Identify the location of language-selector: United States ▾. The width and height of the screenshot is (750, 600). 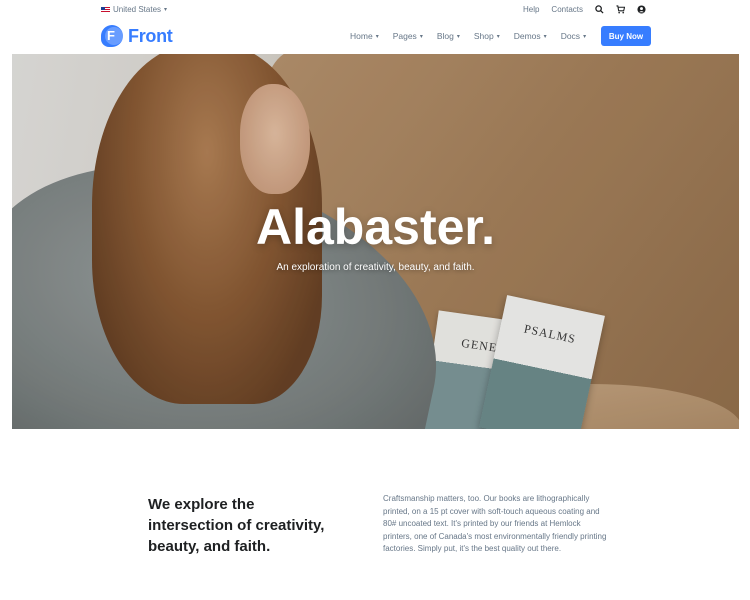
(134, 9).